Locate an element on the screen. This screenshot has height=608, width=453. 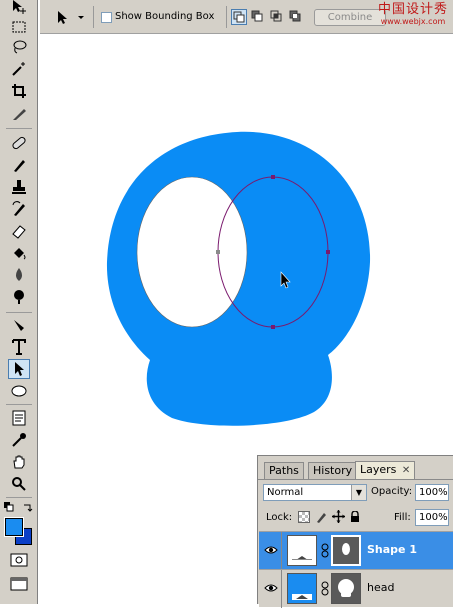
screen-mode-button is located at coordinates (19, 584).